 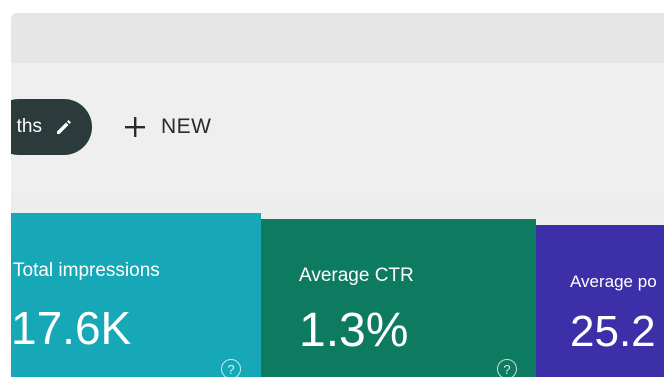 What do you see at coordinates (354, 330) in the screenshot?
I see `metric-value: 1.3%` at bounding box center [354, 330].